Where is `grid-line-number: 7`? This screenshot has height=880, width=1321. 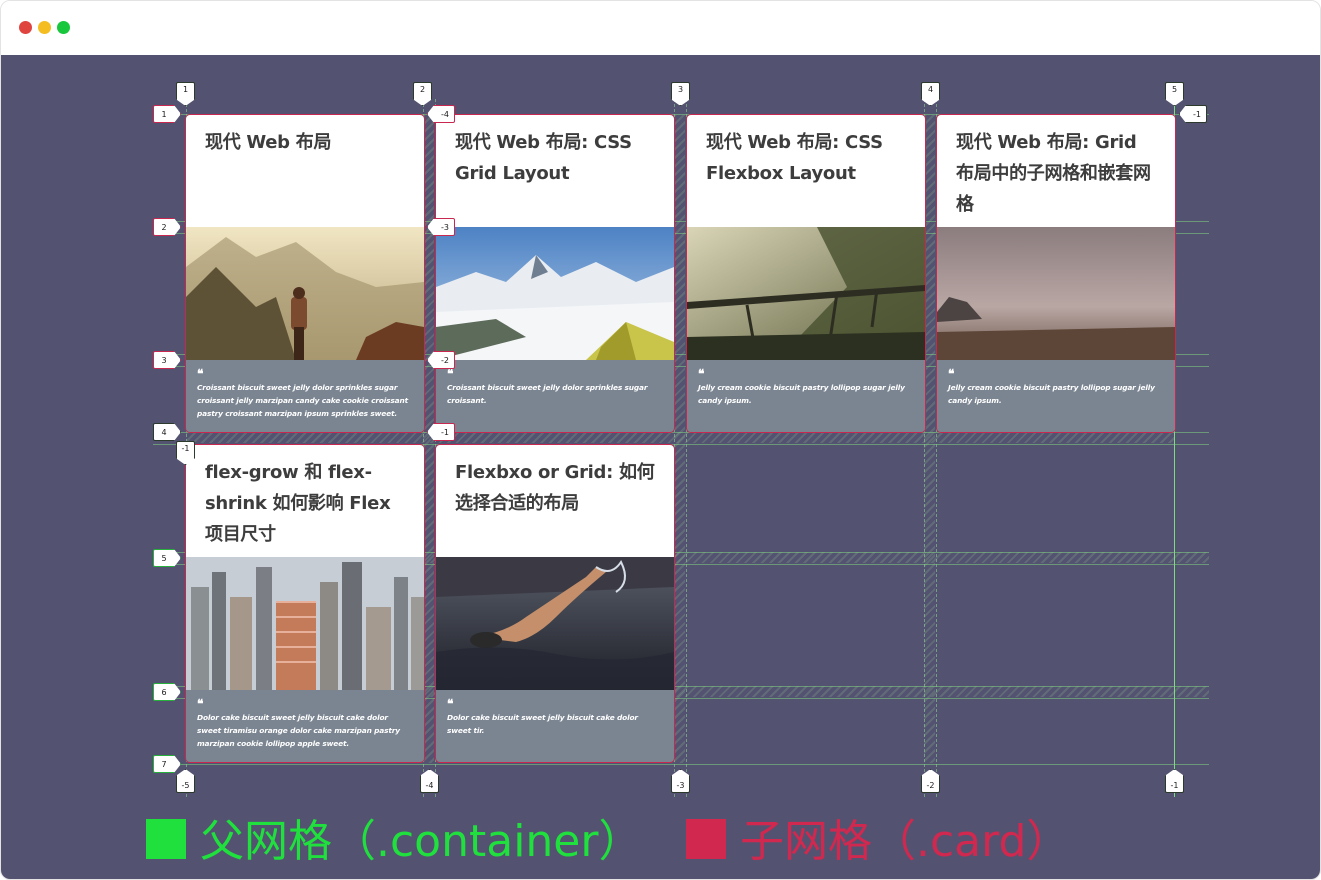 grid-line-number: 7 is located at coordinates (167, 764).